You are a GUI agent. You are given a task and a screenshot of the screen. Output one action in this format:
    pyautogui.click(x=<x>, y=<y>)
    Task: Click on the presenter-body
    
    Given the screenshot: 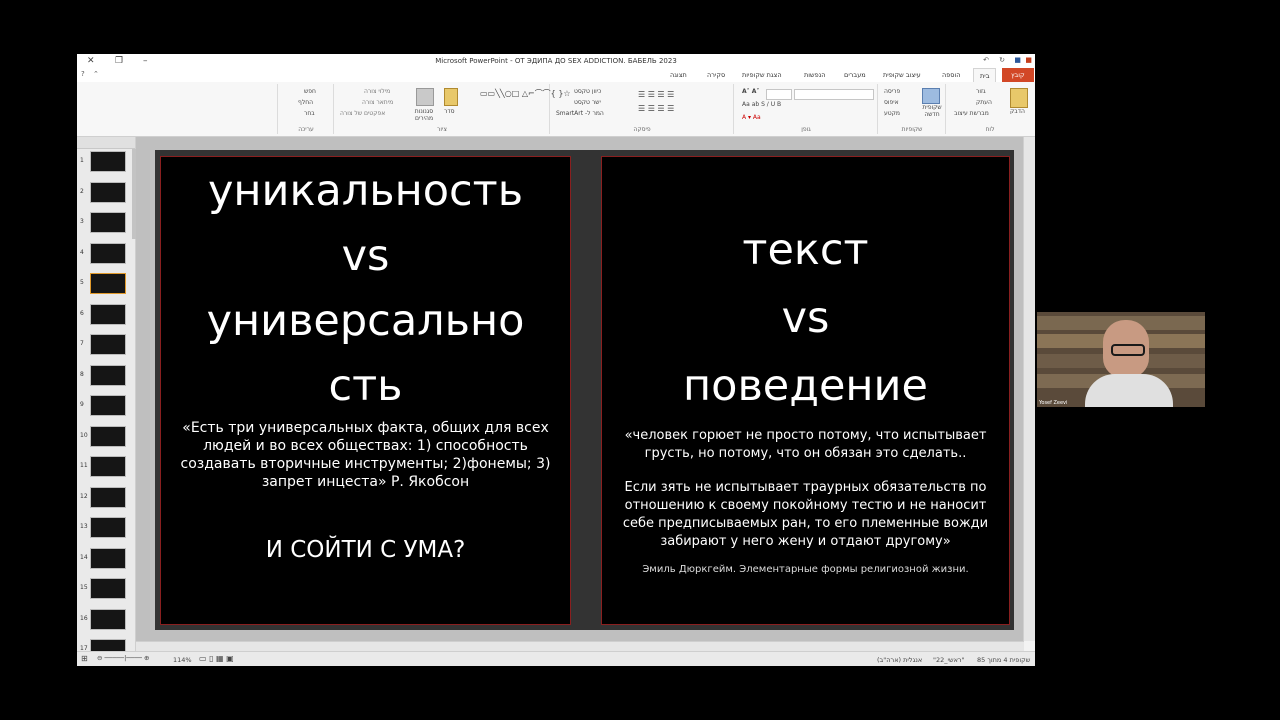 What is the action you would take?
    pyautogui.click(x=1129, y=390)
    